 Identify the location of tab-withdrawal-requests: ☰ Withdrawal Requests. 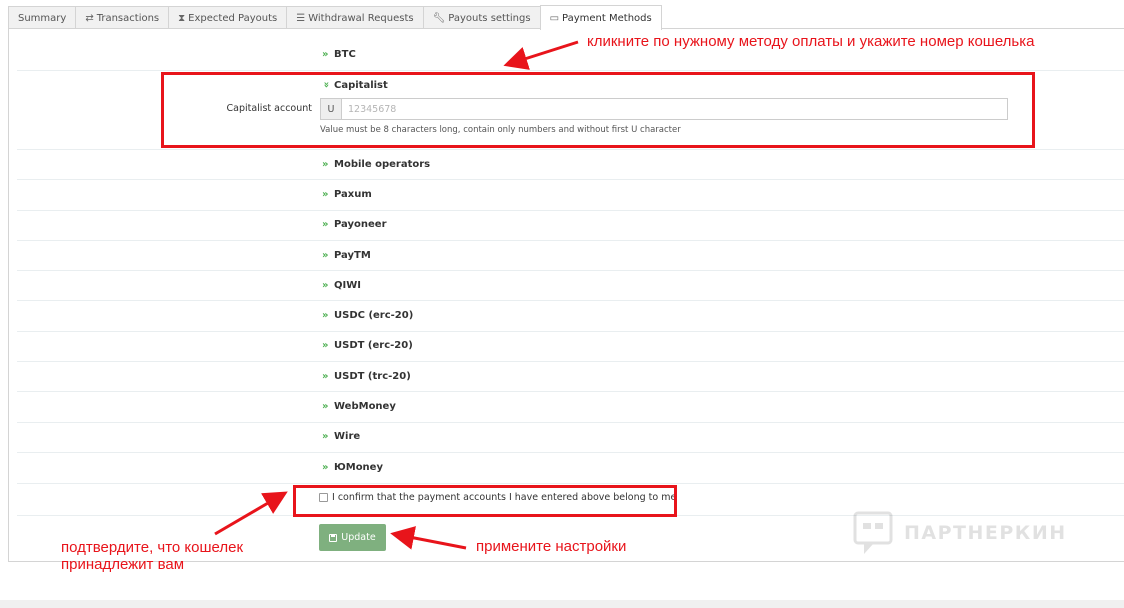
(355, 17).